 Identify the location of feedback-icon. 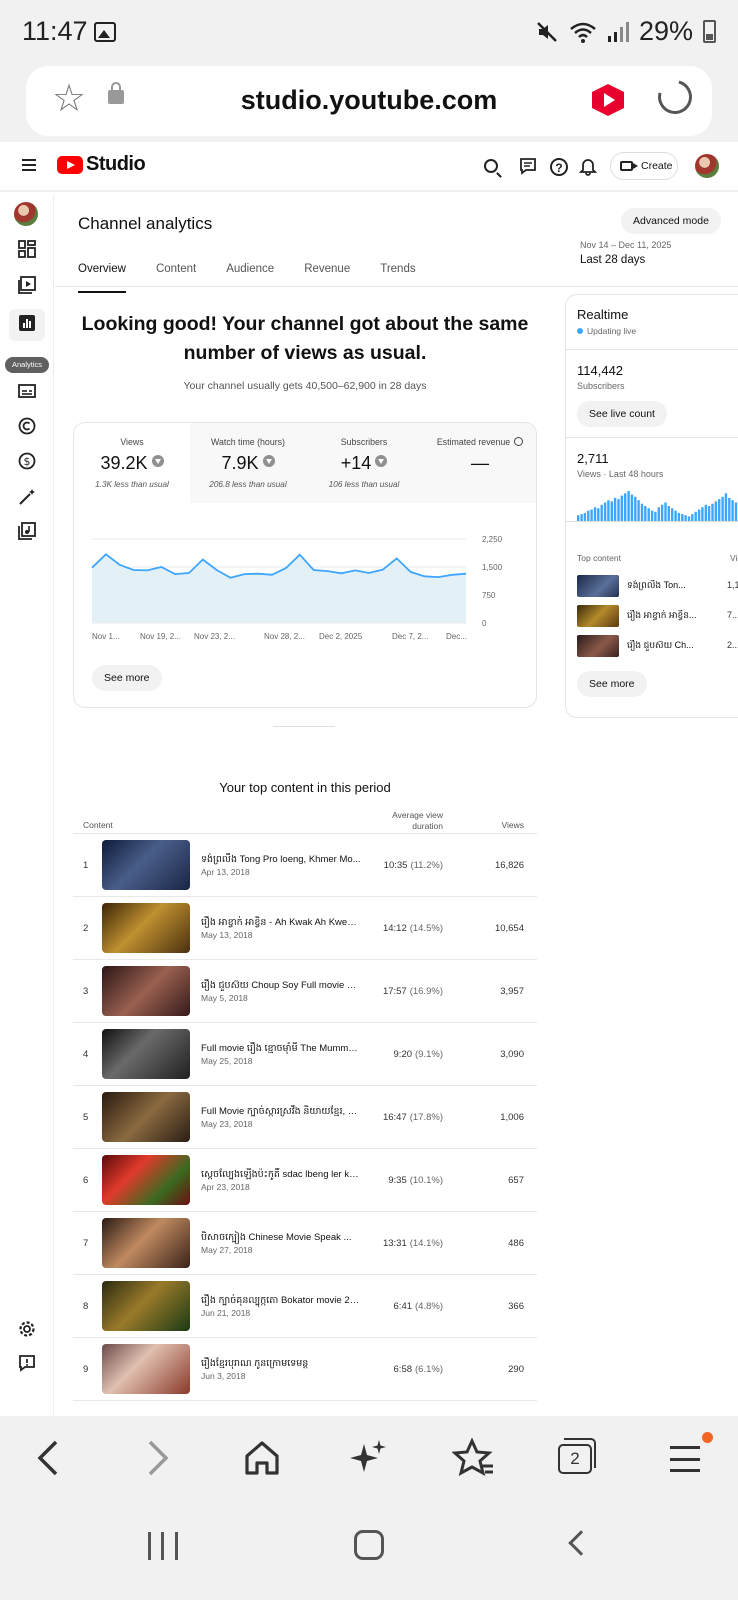
(528, 166).